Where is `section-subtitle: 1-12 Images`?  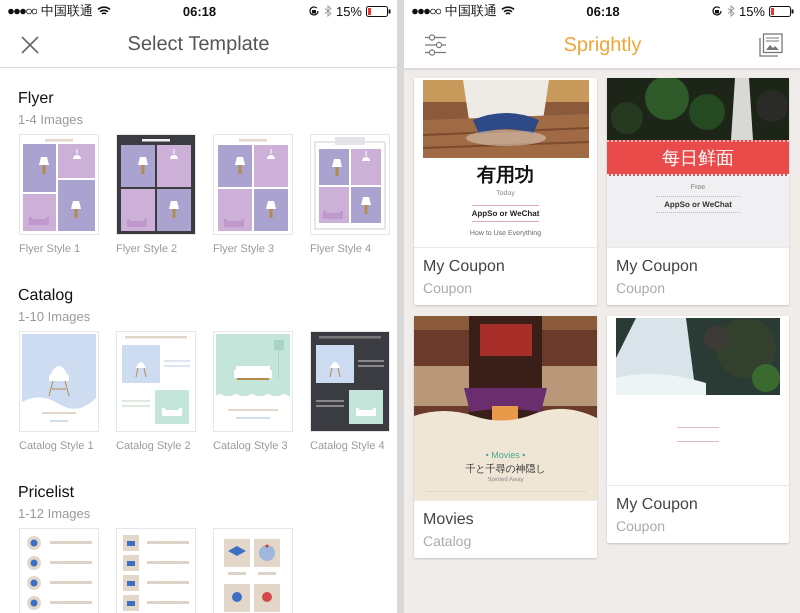
section-subtitle: 1-12 Images is located at coordinates (55, 513).